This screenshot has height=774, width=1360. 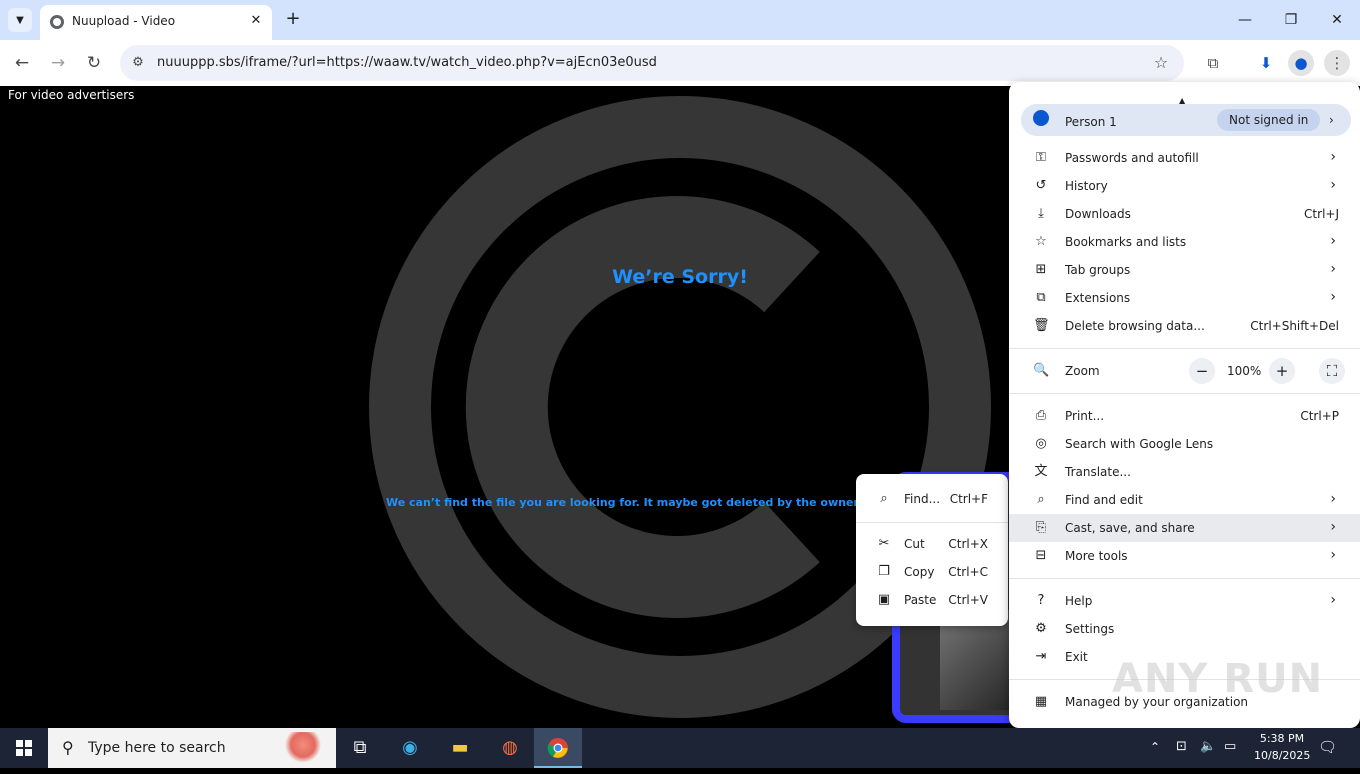 I want to click on menu-item-downloads: ⤓ Downloads Ctrl+J, so click(x=1184, y=214).